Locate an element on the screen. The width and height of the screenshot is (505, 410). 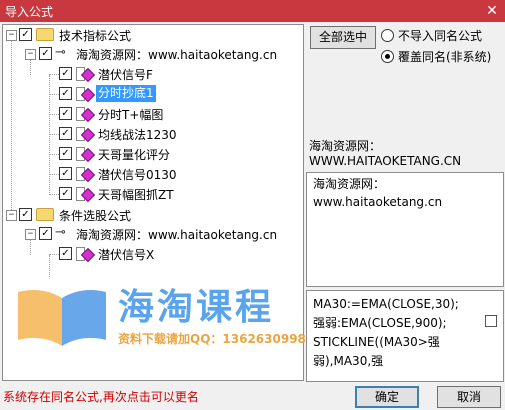
code-line: STICKLINE((MA30>强 is located at coordinates (376, 342).